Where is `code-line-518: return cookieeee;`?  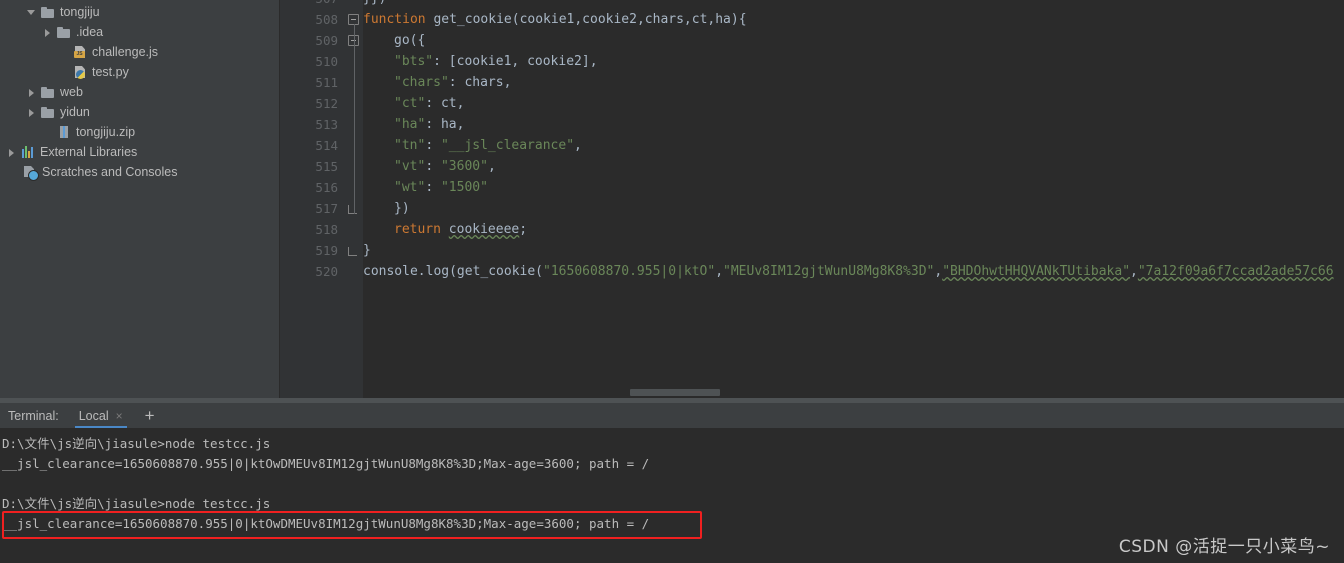 code-line-518: return cookieeee; is located at coordinates (461, 229).